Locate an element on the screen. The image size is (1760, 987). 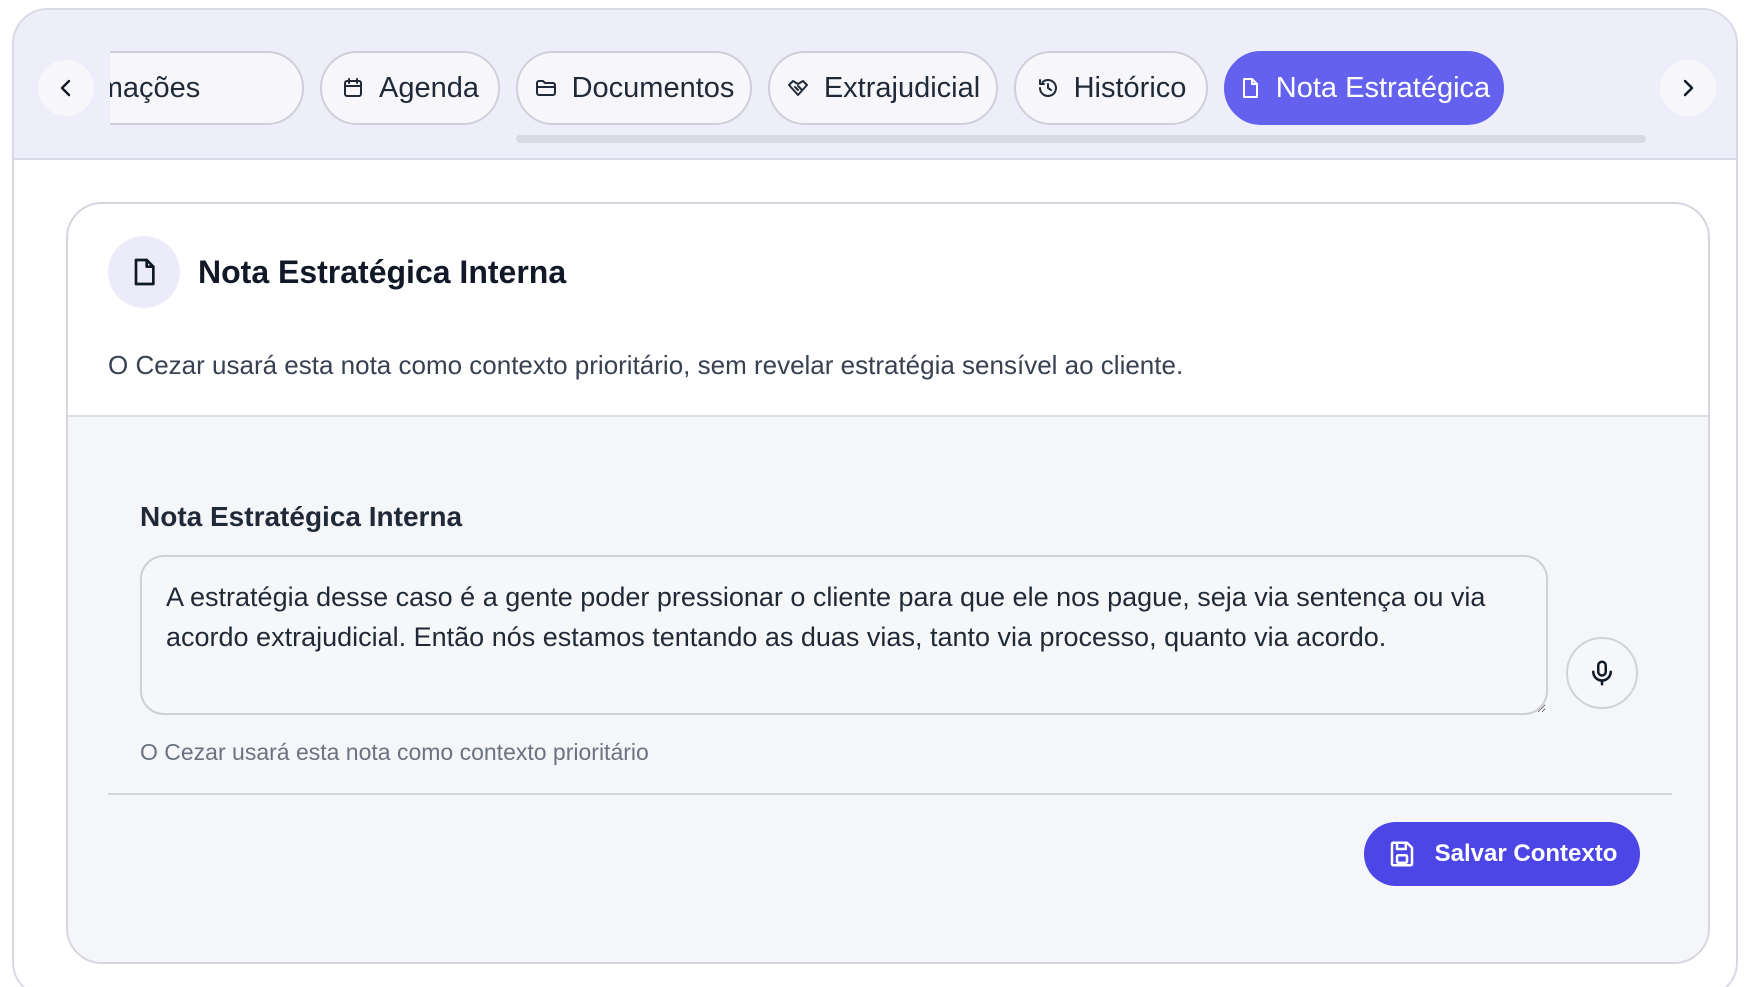
scroll-tabs-left-button is located at coordinates (66, 88).